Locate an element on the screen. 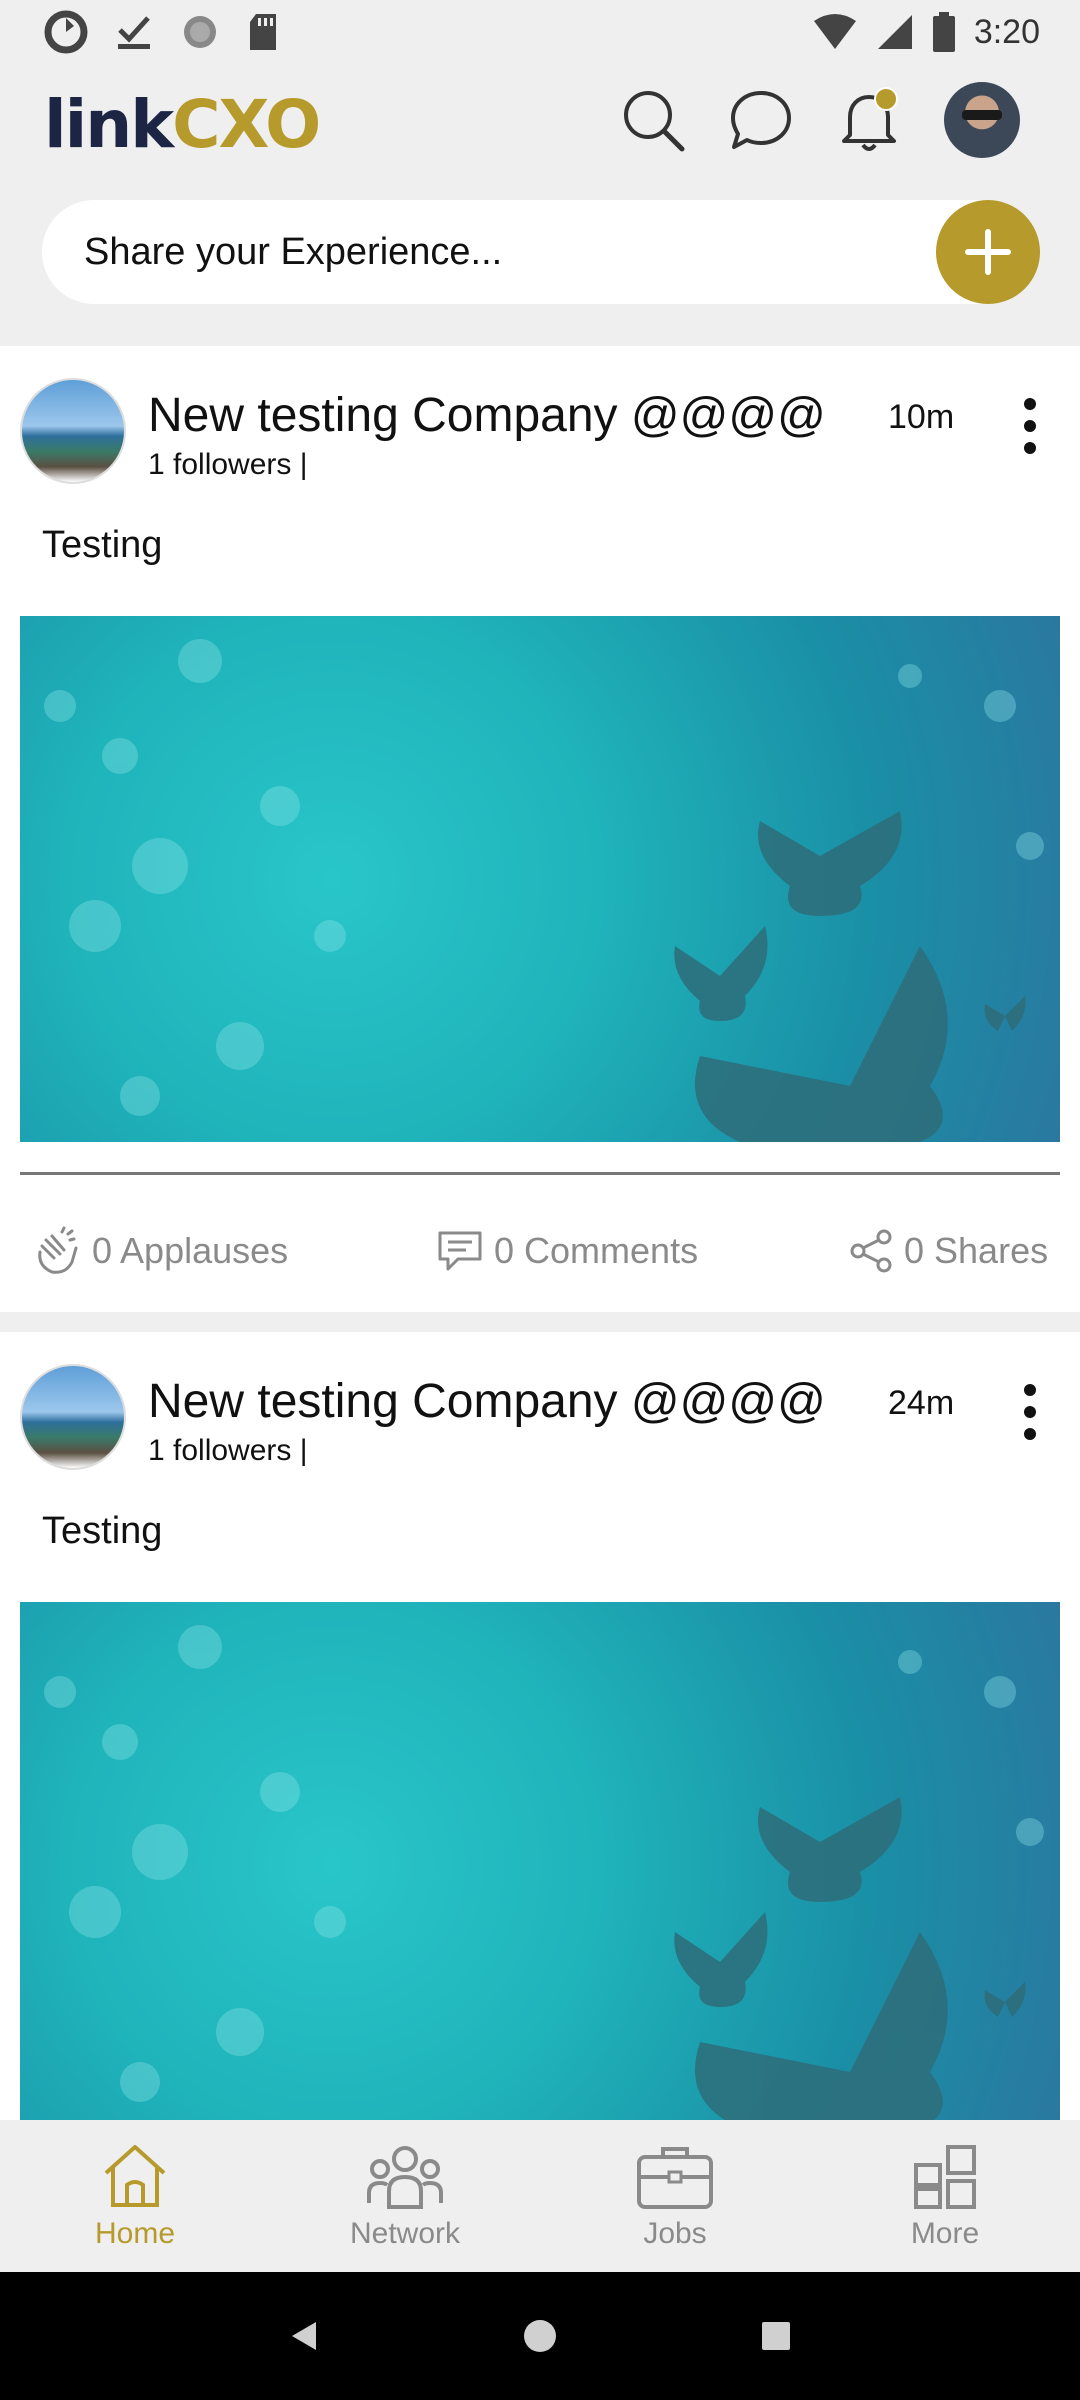  comments-count: 0 Comments is located at coordinates (596, 1250).